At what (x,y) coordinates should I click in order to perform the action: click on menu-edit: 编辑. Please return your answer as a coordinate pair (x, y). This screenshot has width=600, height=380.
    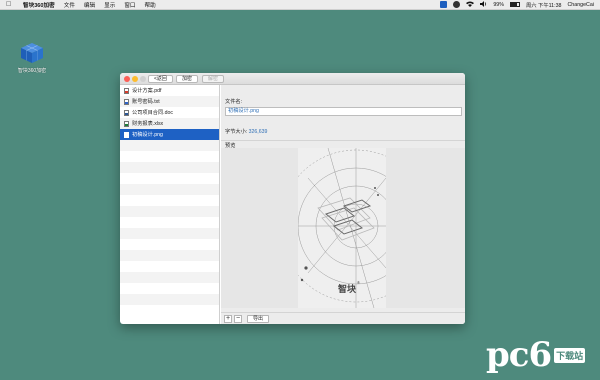
    Looking at the image, I should click on (89, 5).